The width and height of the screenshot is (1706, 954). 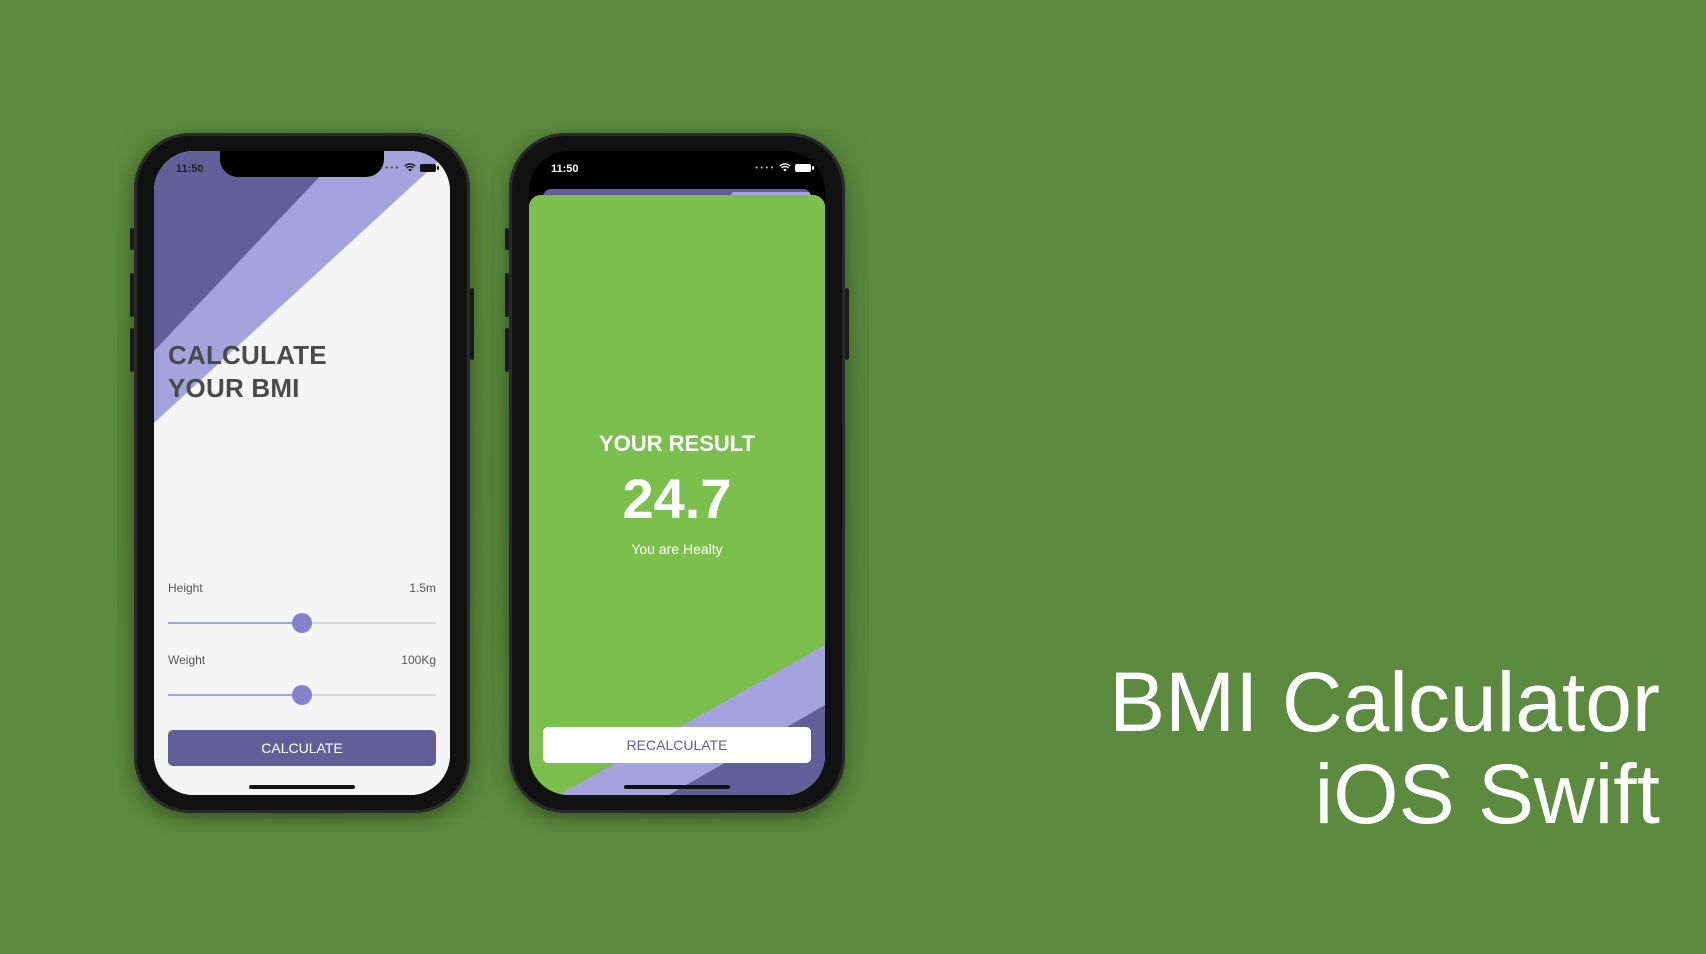 I want to click on height-row: Height 1.5m, so click(x=302, y=588).